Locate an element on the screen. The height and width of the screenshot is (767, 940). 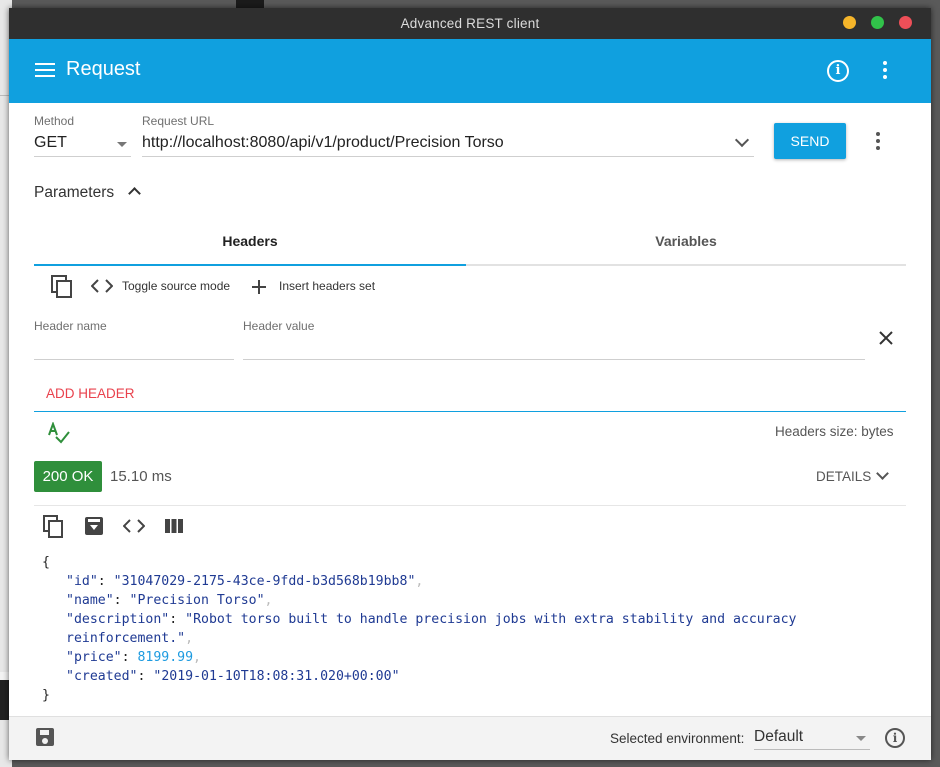
minimize-button is located at coordinates (849, 22).